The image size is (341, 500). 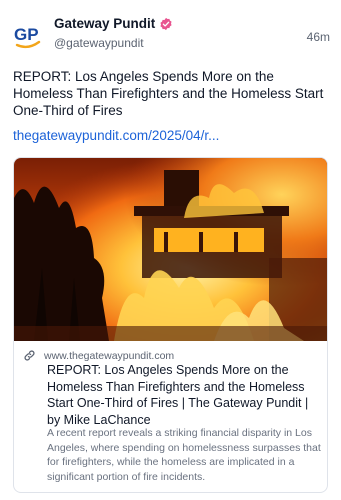 I want to click on verified-badge-icon, so click(x=166, y=24).